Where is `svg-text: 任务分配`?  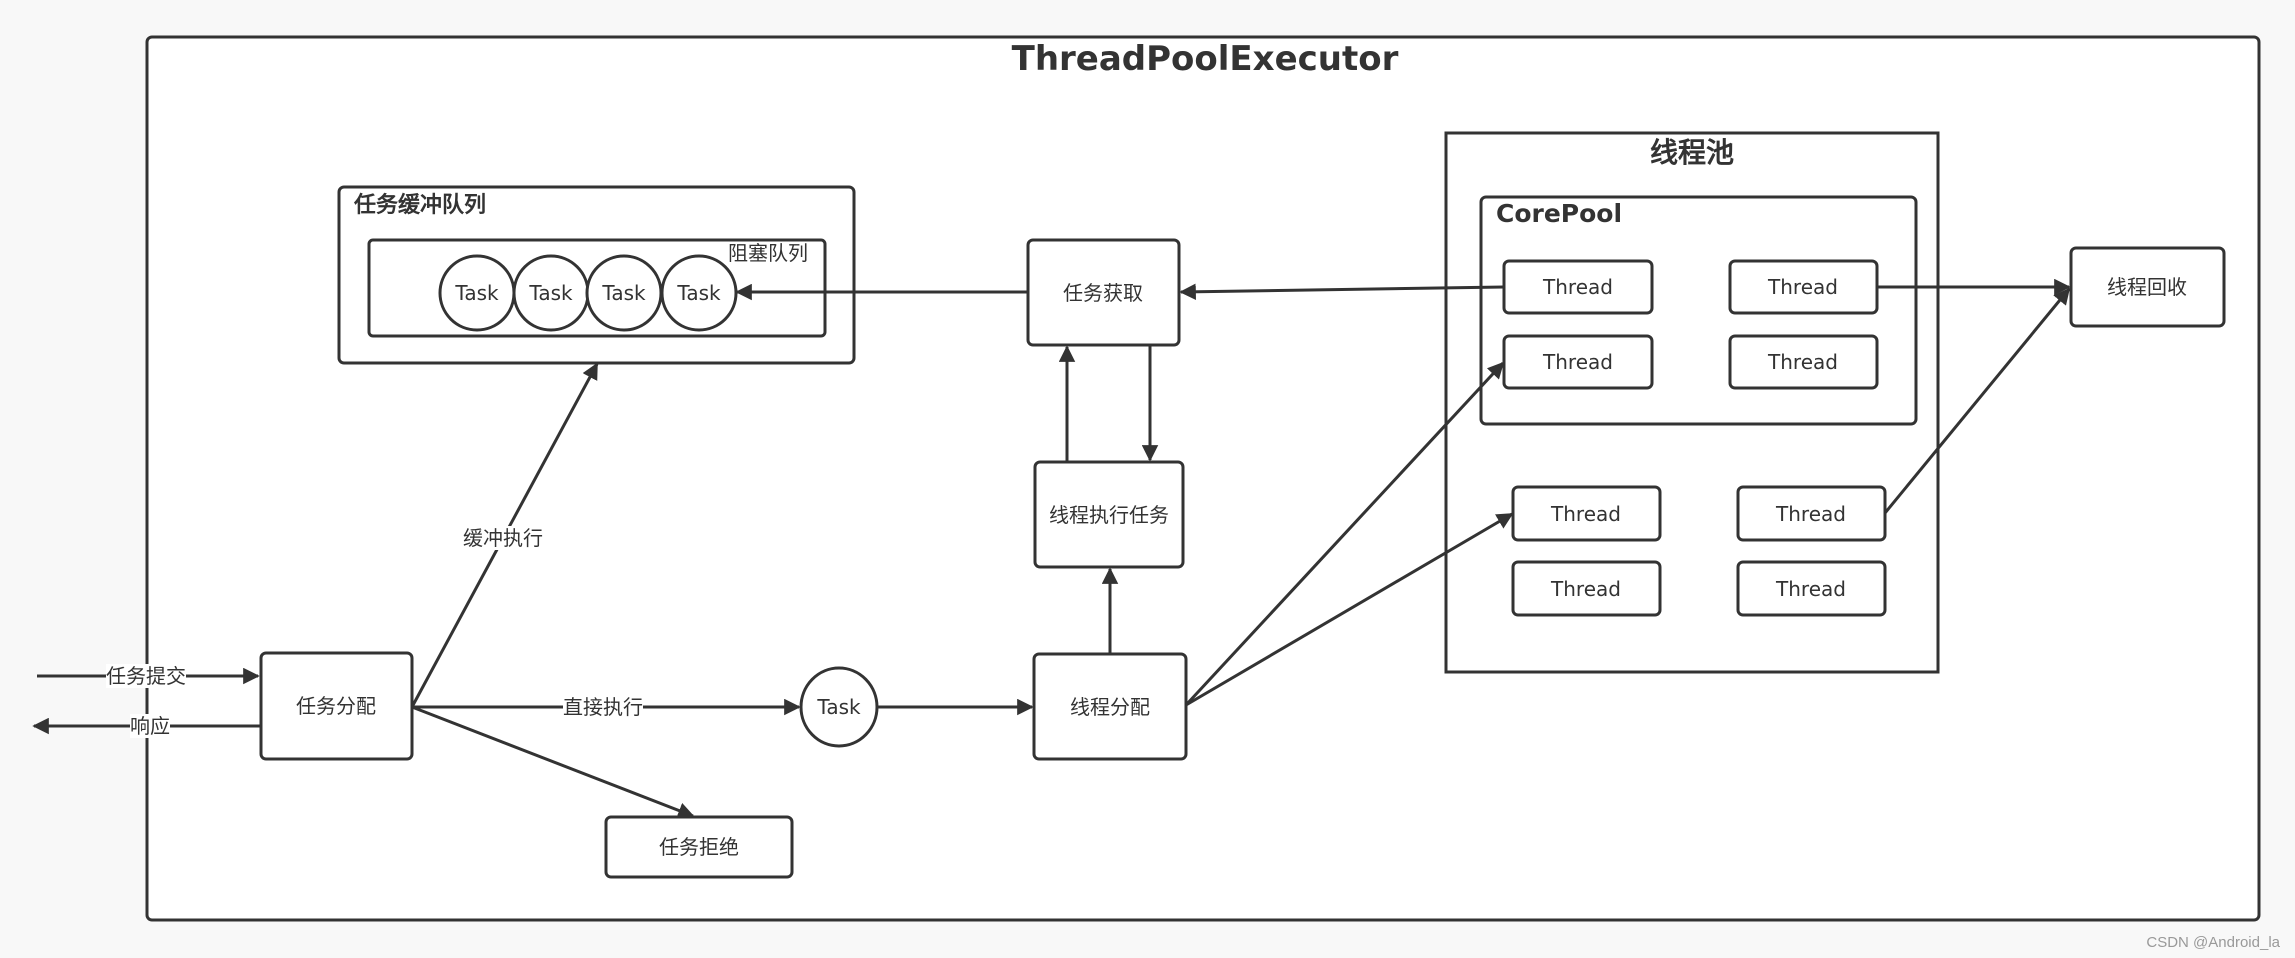
svg-text: 任务分配 is located at coordinates (336, 706).